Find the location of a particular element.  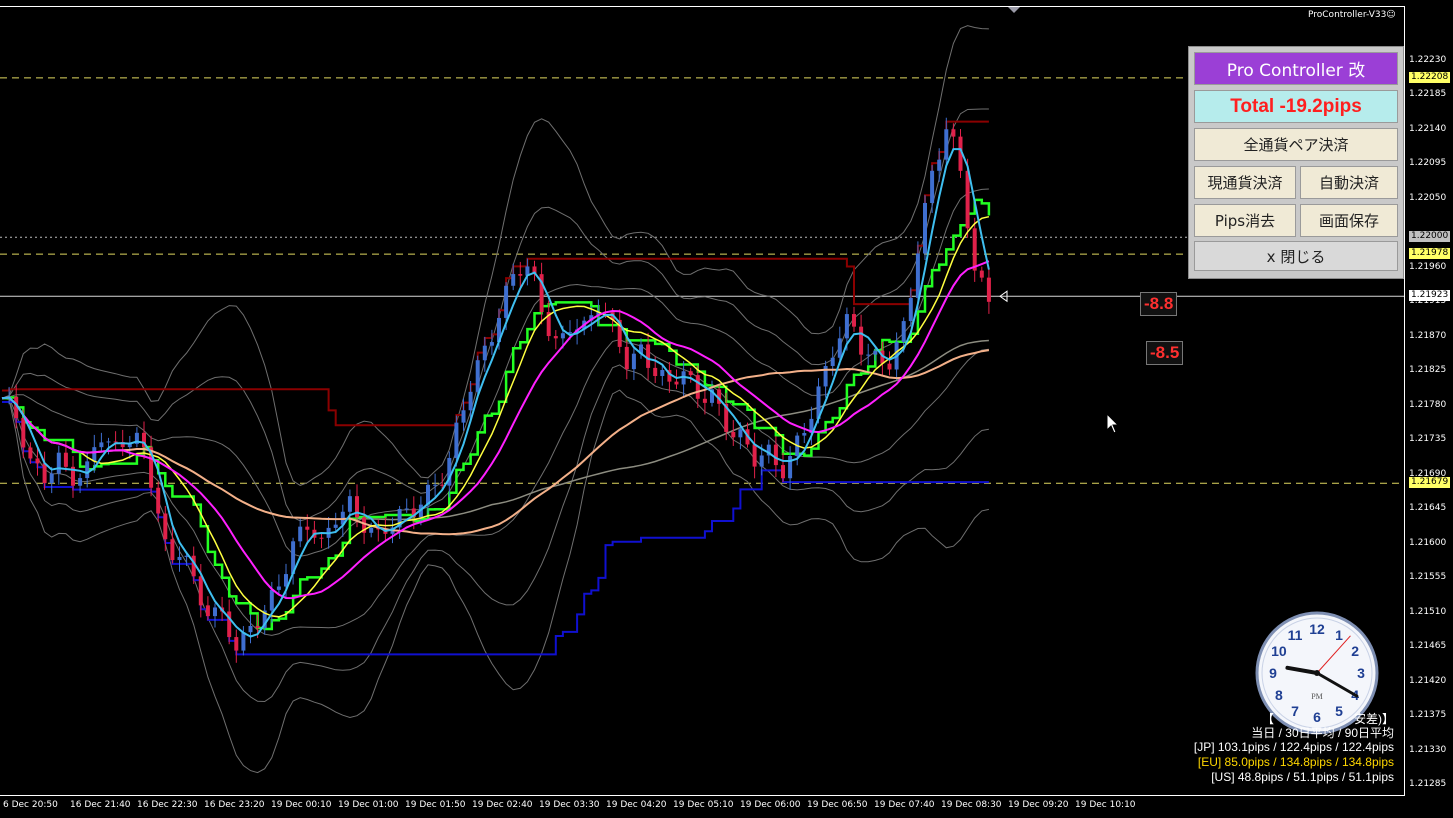

time-tick-label: 19 Dec 04:20 is located at coordinates (636, 805).